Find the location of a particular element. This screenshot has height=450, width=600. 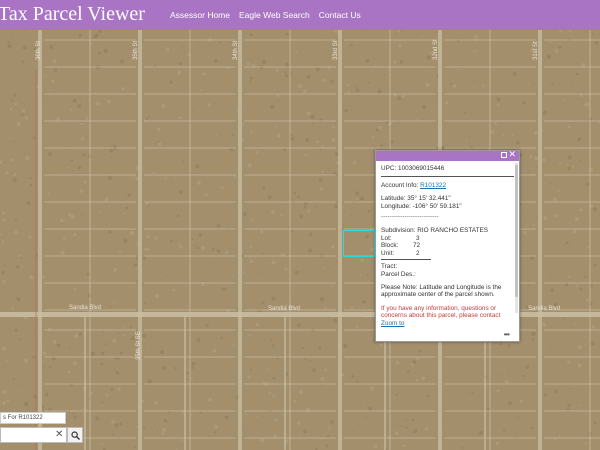

road-label-street: 35th St is located at coordinates (136, 50).